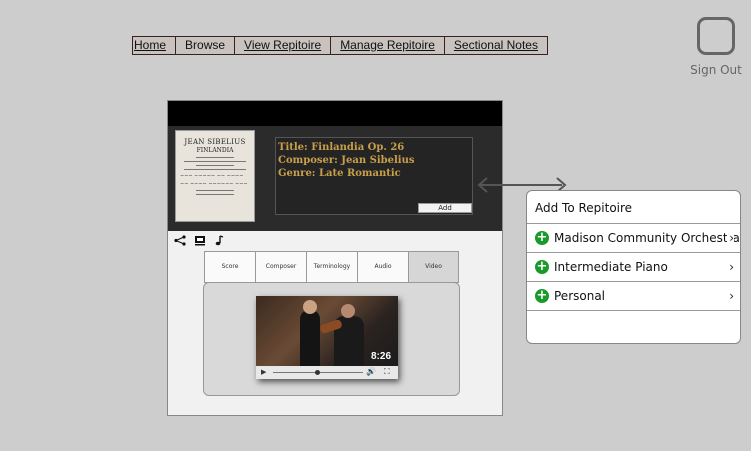 This screenshot has width=751, height=451. Describe the element at coordinates (327, 372) in the screenshot. I see `video-controls: ▶ 🔊 ⛶` at that location.